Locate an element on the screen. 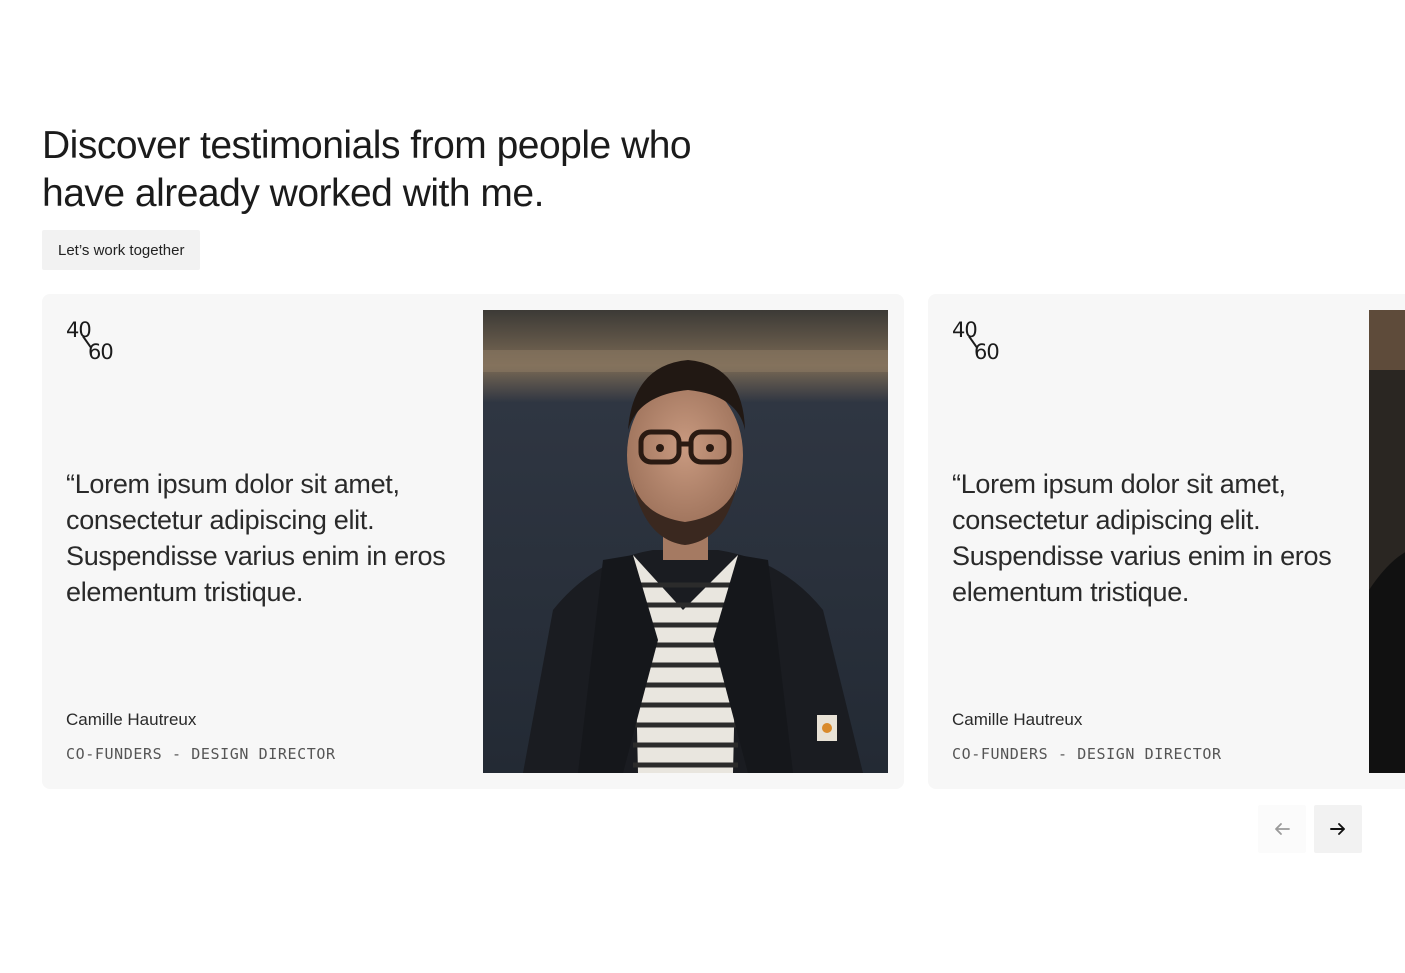  carousel-next-button is located at coordinates (1338, 829).